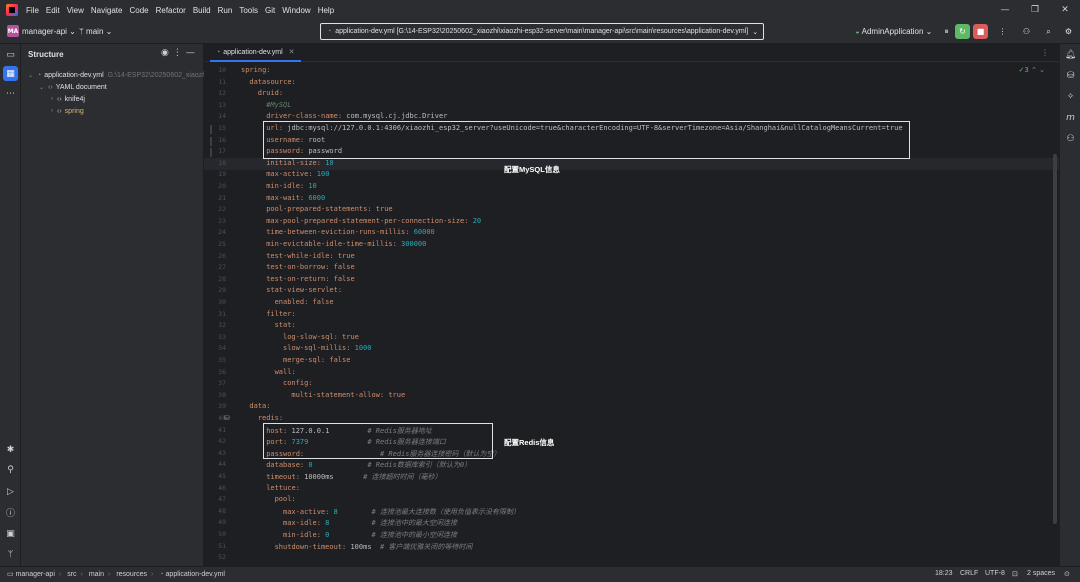 Image resolution: width=1080 pixels, height=582 pixels. I want to click on code-line: data:, so click(259, 406).